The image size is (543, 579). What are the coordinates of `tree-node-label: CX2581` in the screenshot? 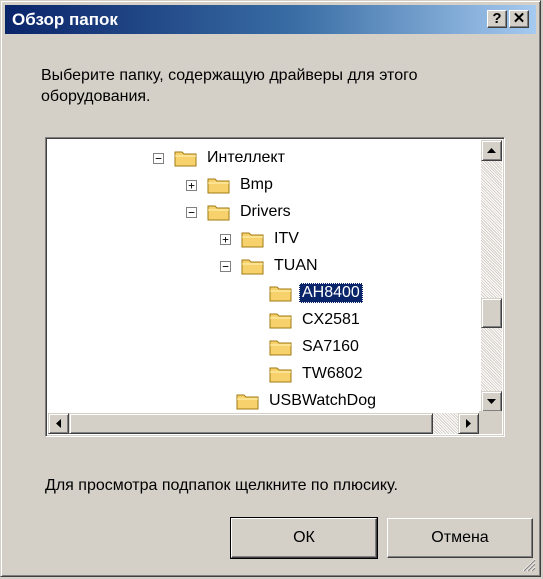 It's located at (331, 319).